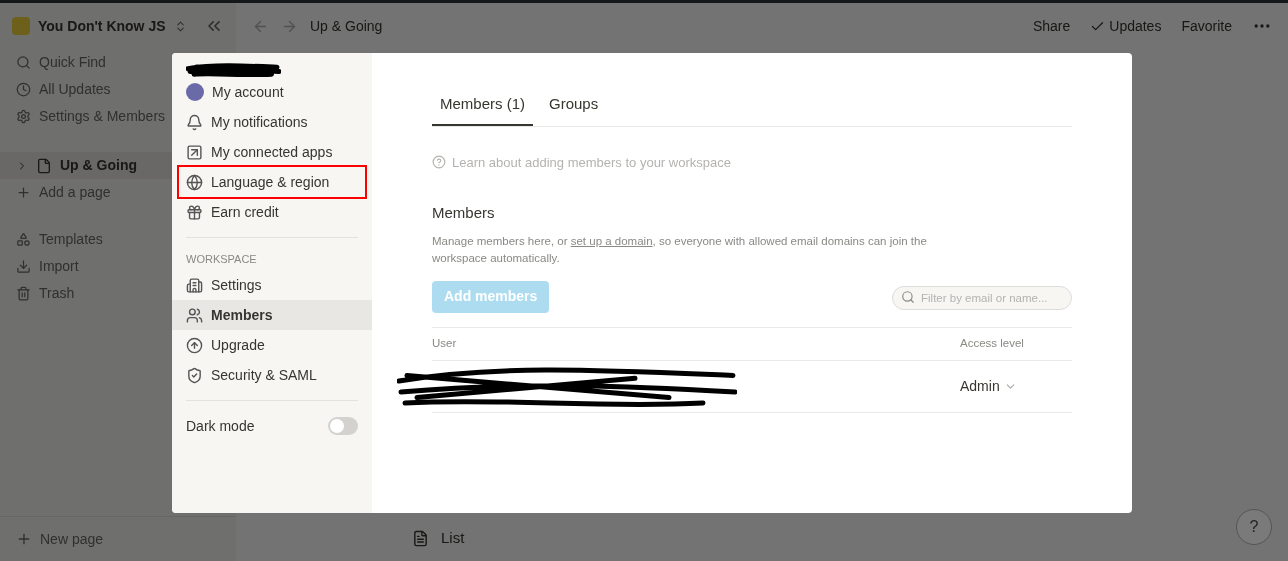  What do you see at coordinates (23, 266) in the screenshot?
I see `download-icon` at bounding box center [23, 266].